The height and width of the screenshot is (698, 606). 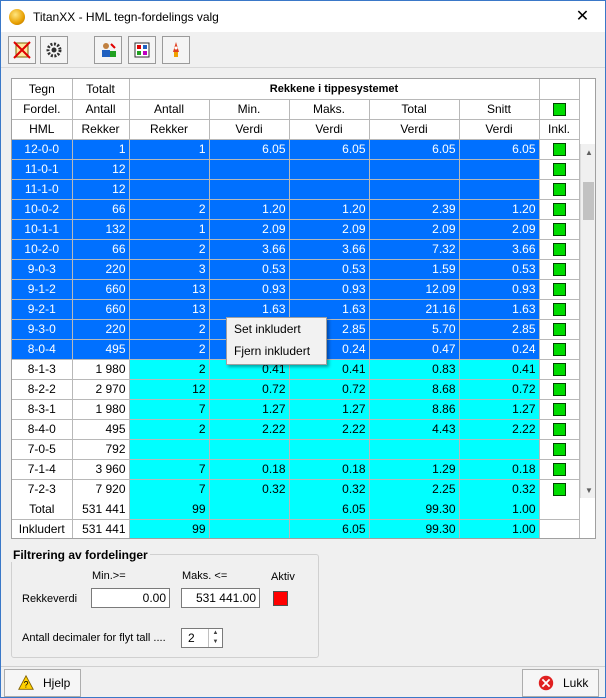 I want to click on table-row: 10-2-0 66 2 3.66 3.66 7.32 3.66, so click(x=296, y=249).